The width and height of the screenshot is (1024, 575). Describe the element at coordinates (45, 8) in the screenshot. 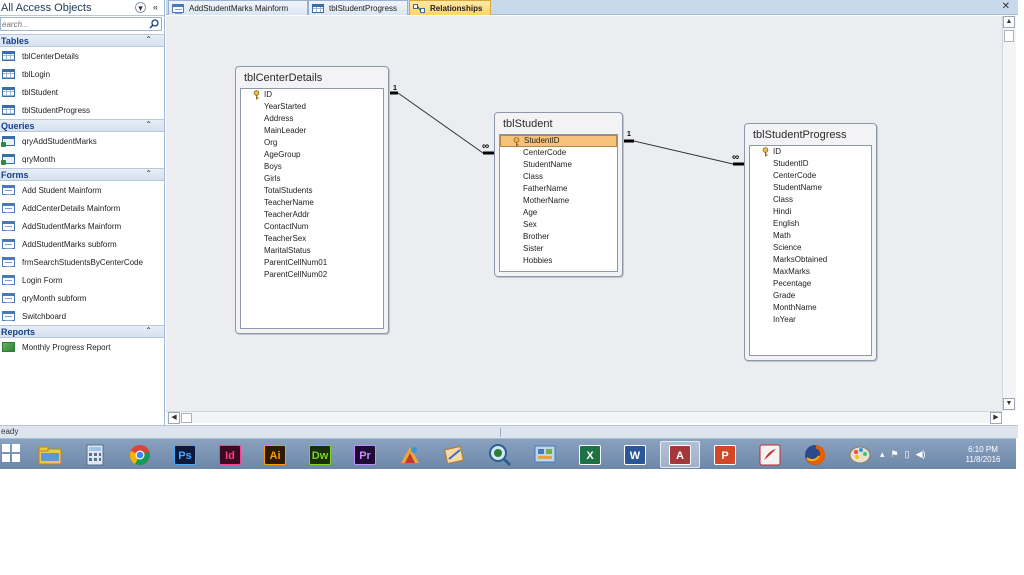

I see `nav-title: All Access Objects` at that location.